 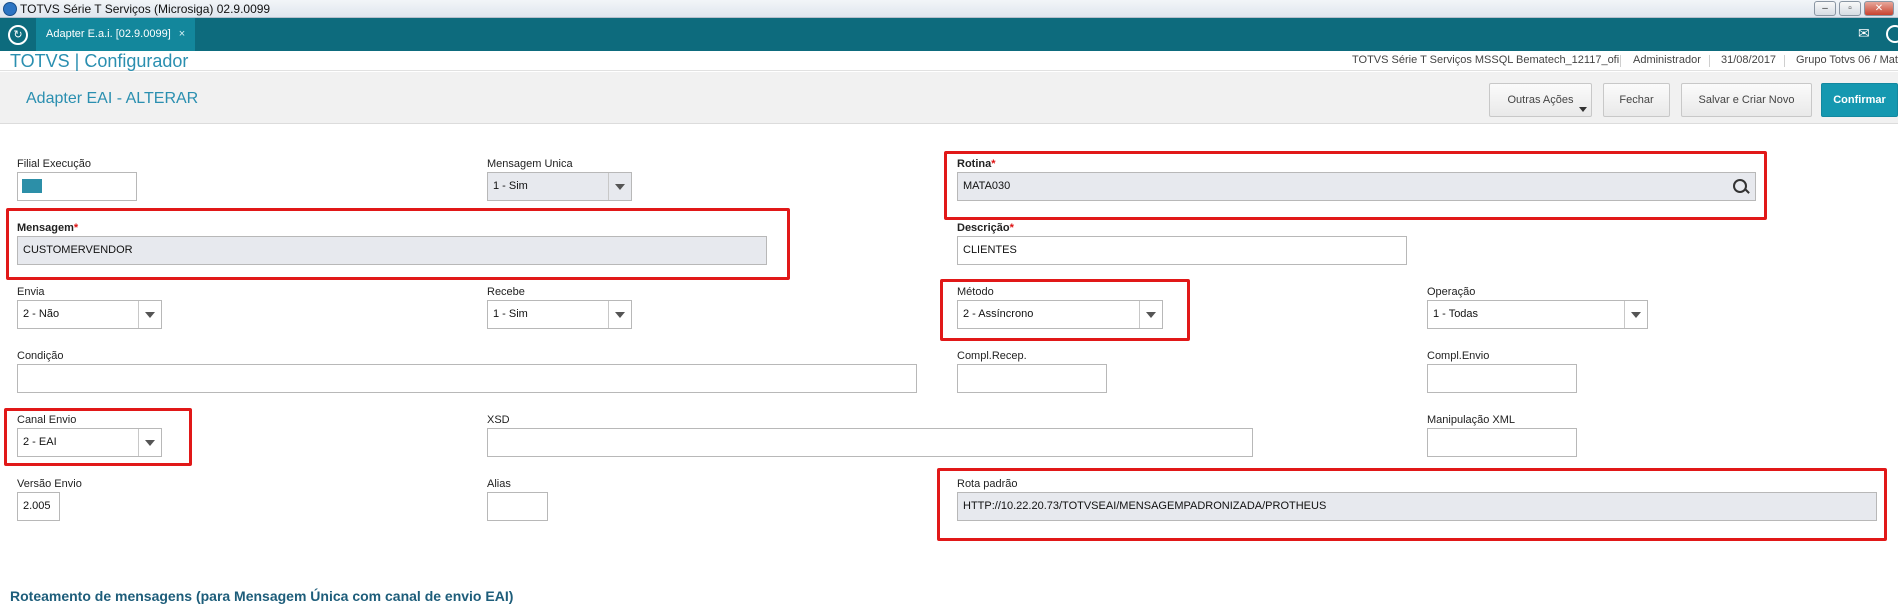 What do you see at coordinates (1537, 314) in the screenshot?
I see `operacao-select: 1 - Todas` at bounding box center [1537, 314].